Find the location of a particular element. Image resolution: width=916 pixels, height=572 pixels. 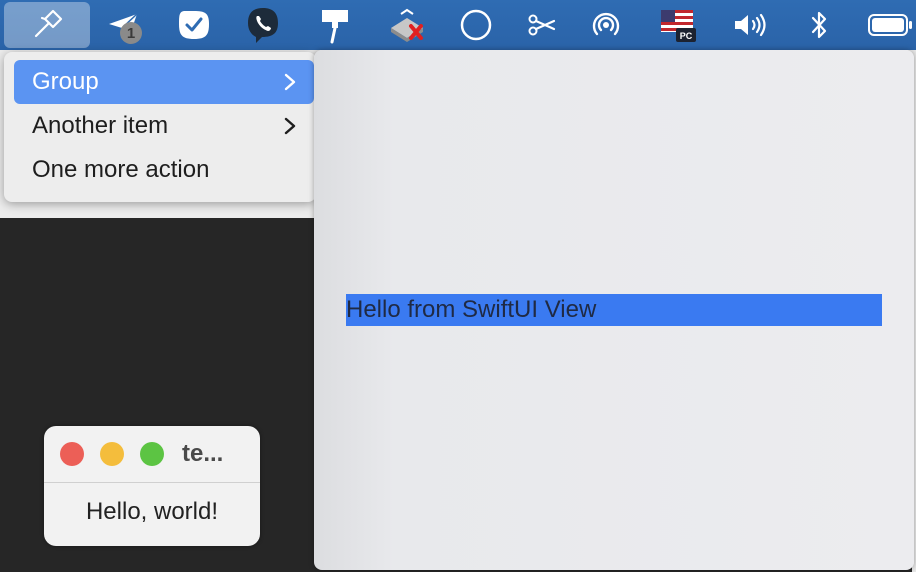

circle-icon is located at coordinates (476, 25).